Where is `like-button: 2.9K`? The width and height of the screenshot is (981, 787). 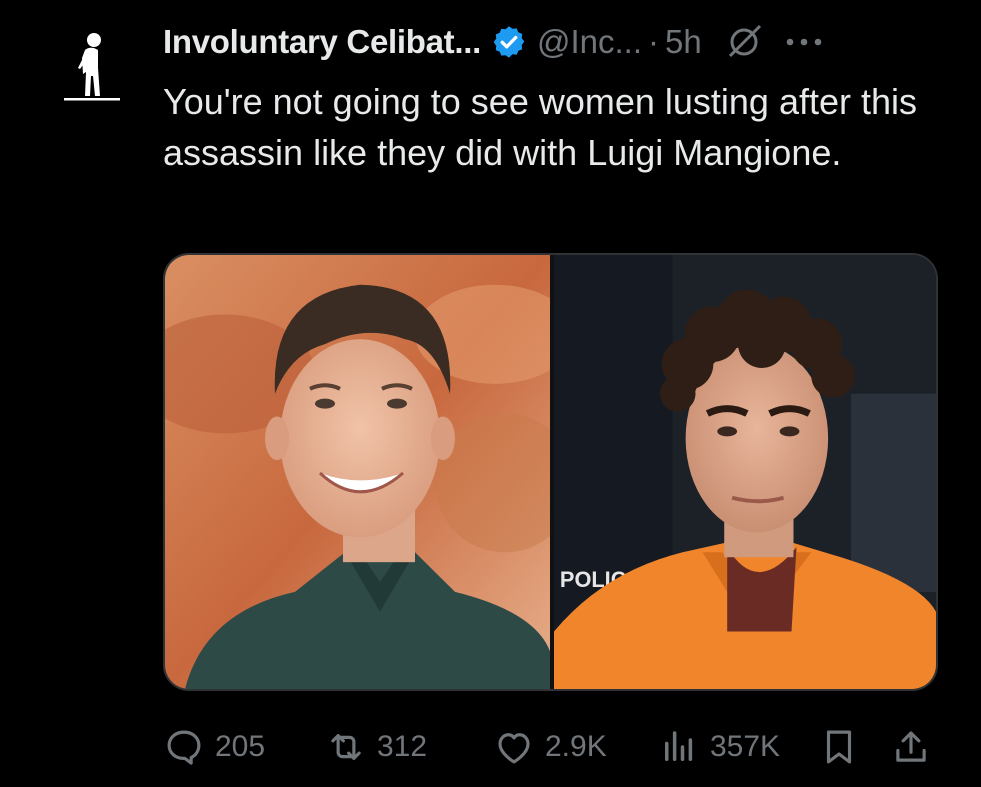 like-button: 2.9K is located at coordinates (575, 747).